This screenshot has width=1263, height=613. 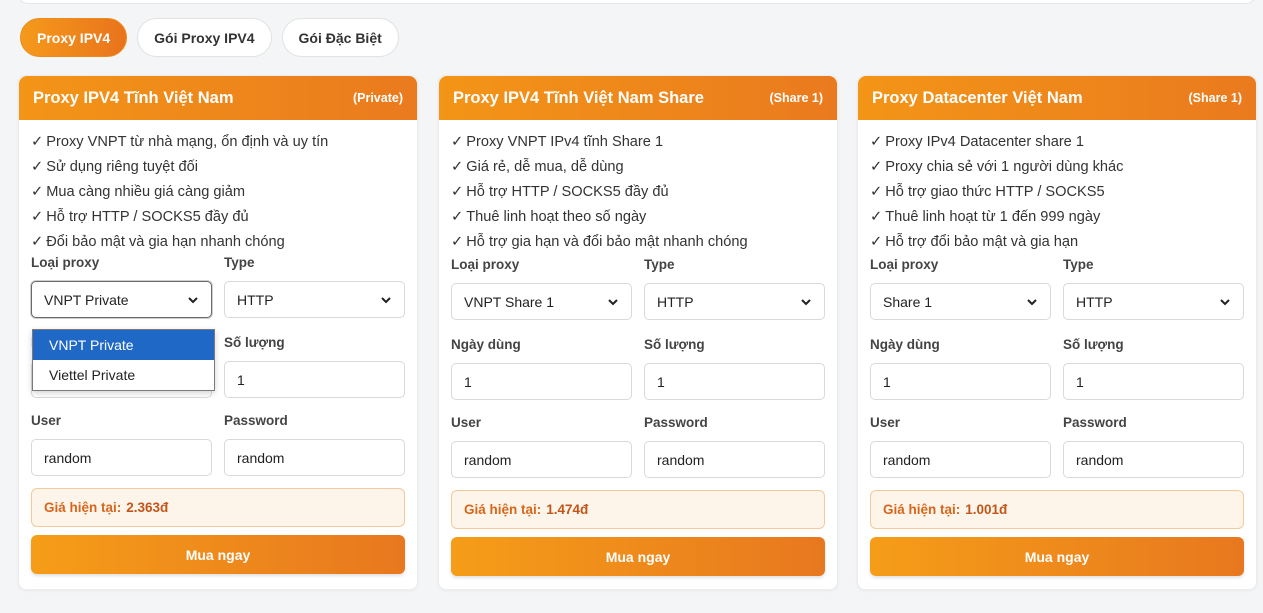 I want to click on feature-item: ✓ Đổi bảo mật và gia hạn nhanh chóng, so click(x=158, y=242).